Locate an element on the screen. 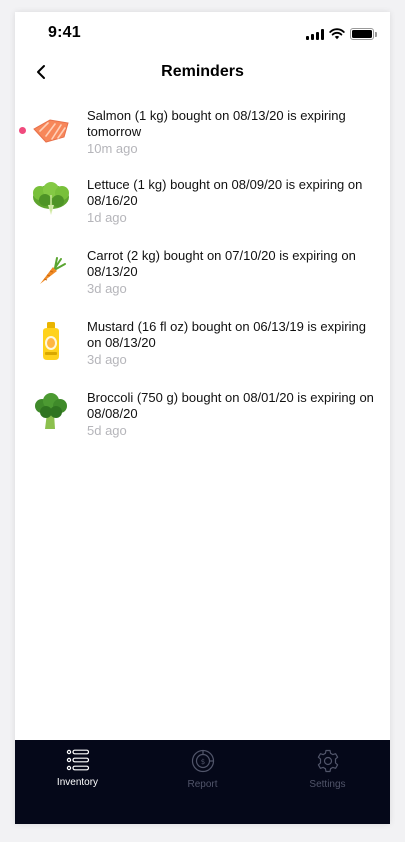 This screenshot has height=842, width=405. tab-settings: Settings is located at coordinates (327, 782).